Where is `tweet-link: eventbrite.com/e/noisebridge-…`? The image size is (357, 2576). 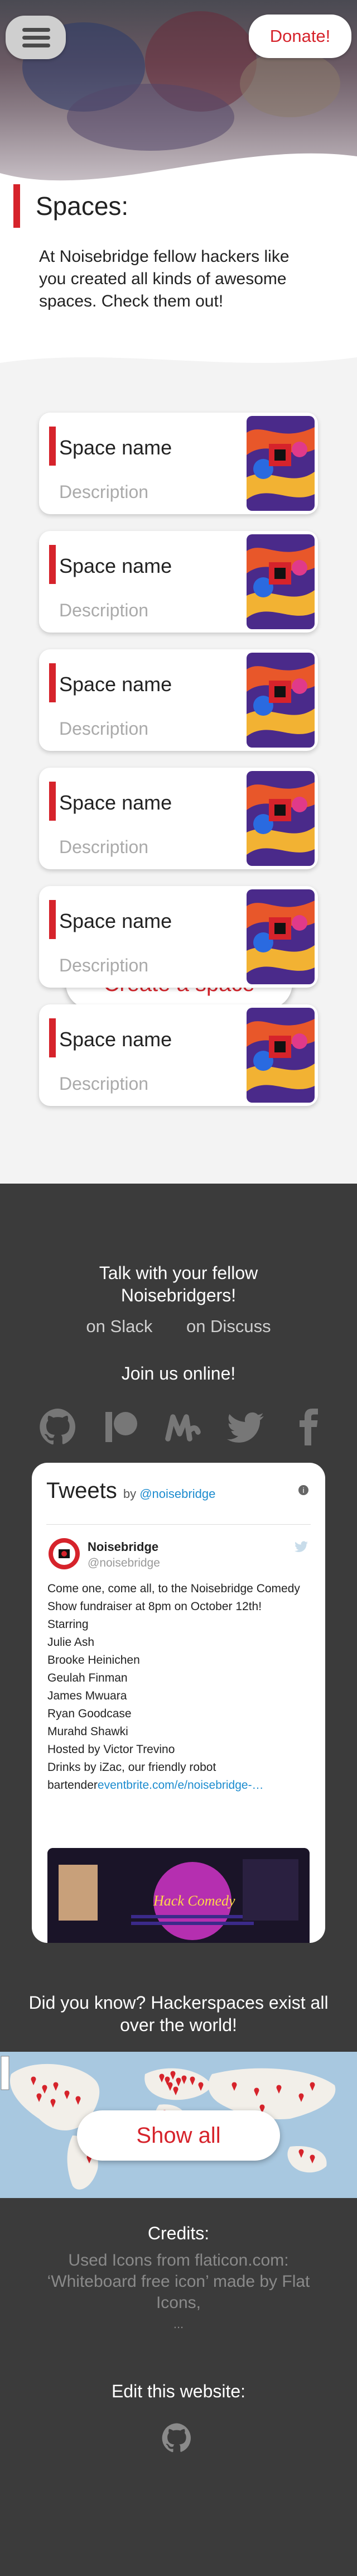
tweet-link: eventbrite.com/e/noisebridge-… is located at coordinates (181, 1785).